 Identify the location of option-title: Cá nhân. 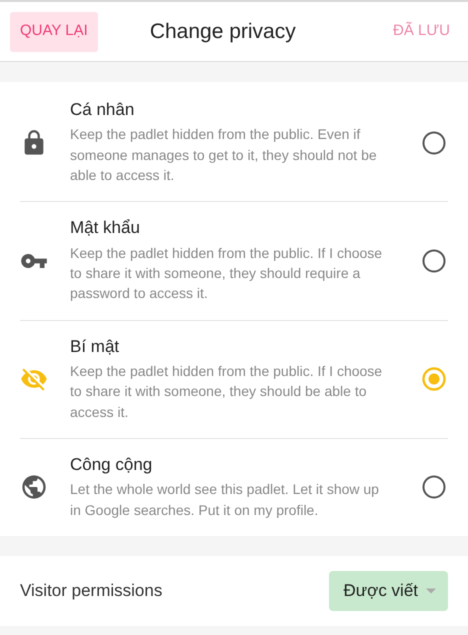
(103, 110).